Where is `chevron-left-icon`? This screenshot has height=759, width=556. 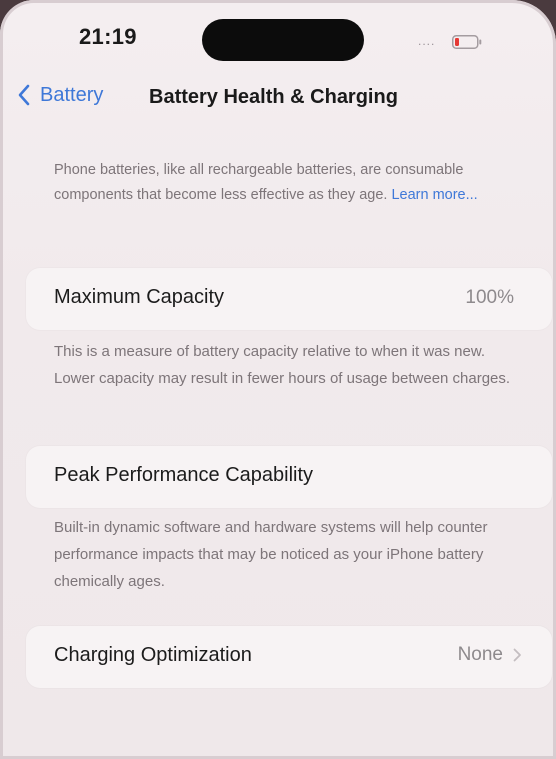 chevron-left-icon is located at coordinates (24, 95).